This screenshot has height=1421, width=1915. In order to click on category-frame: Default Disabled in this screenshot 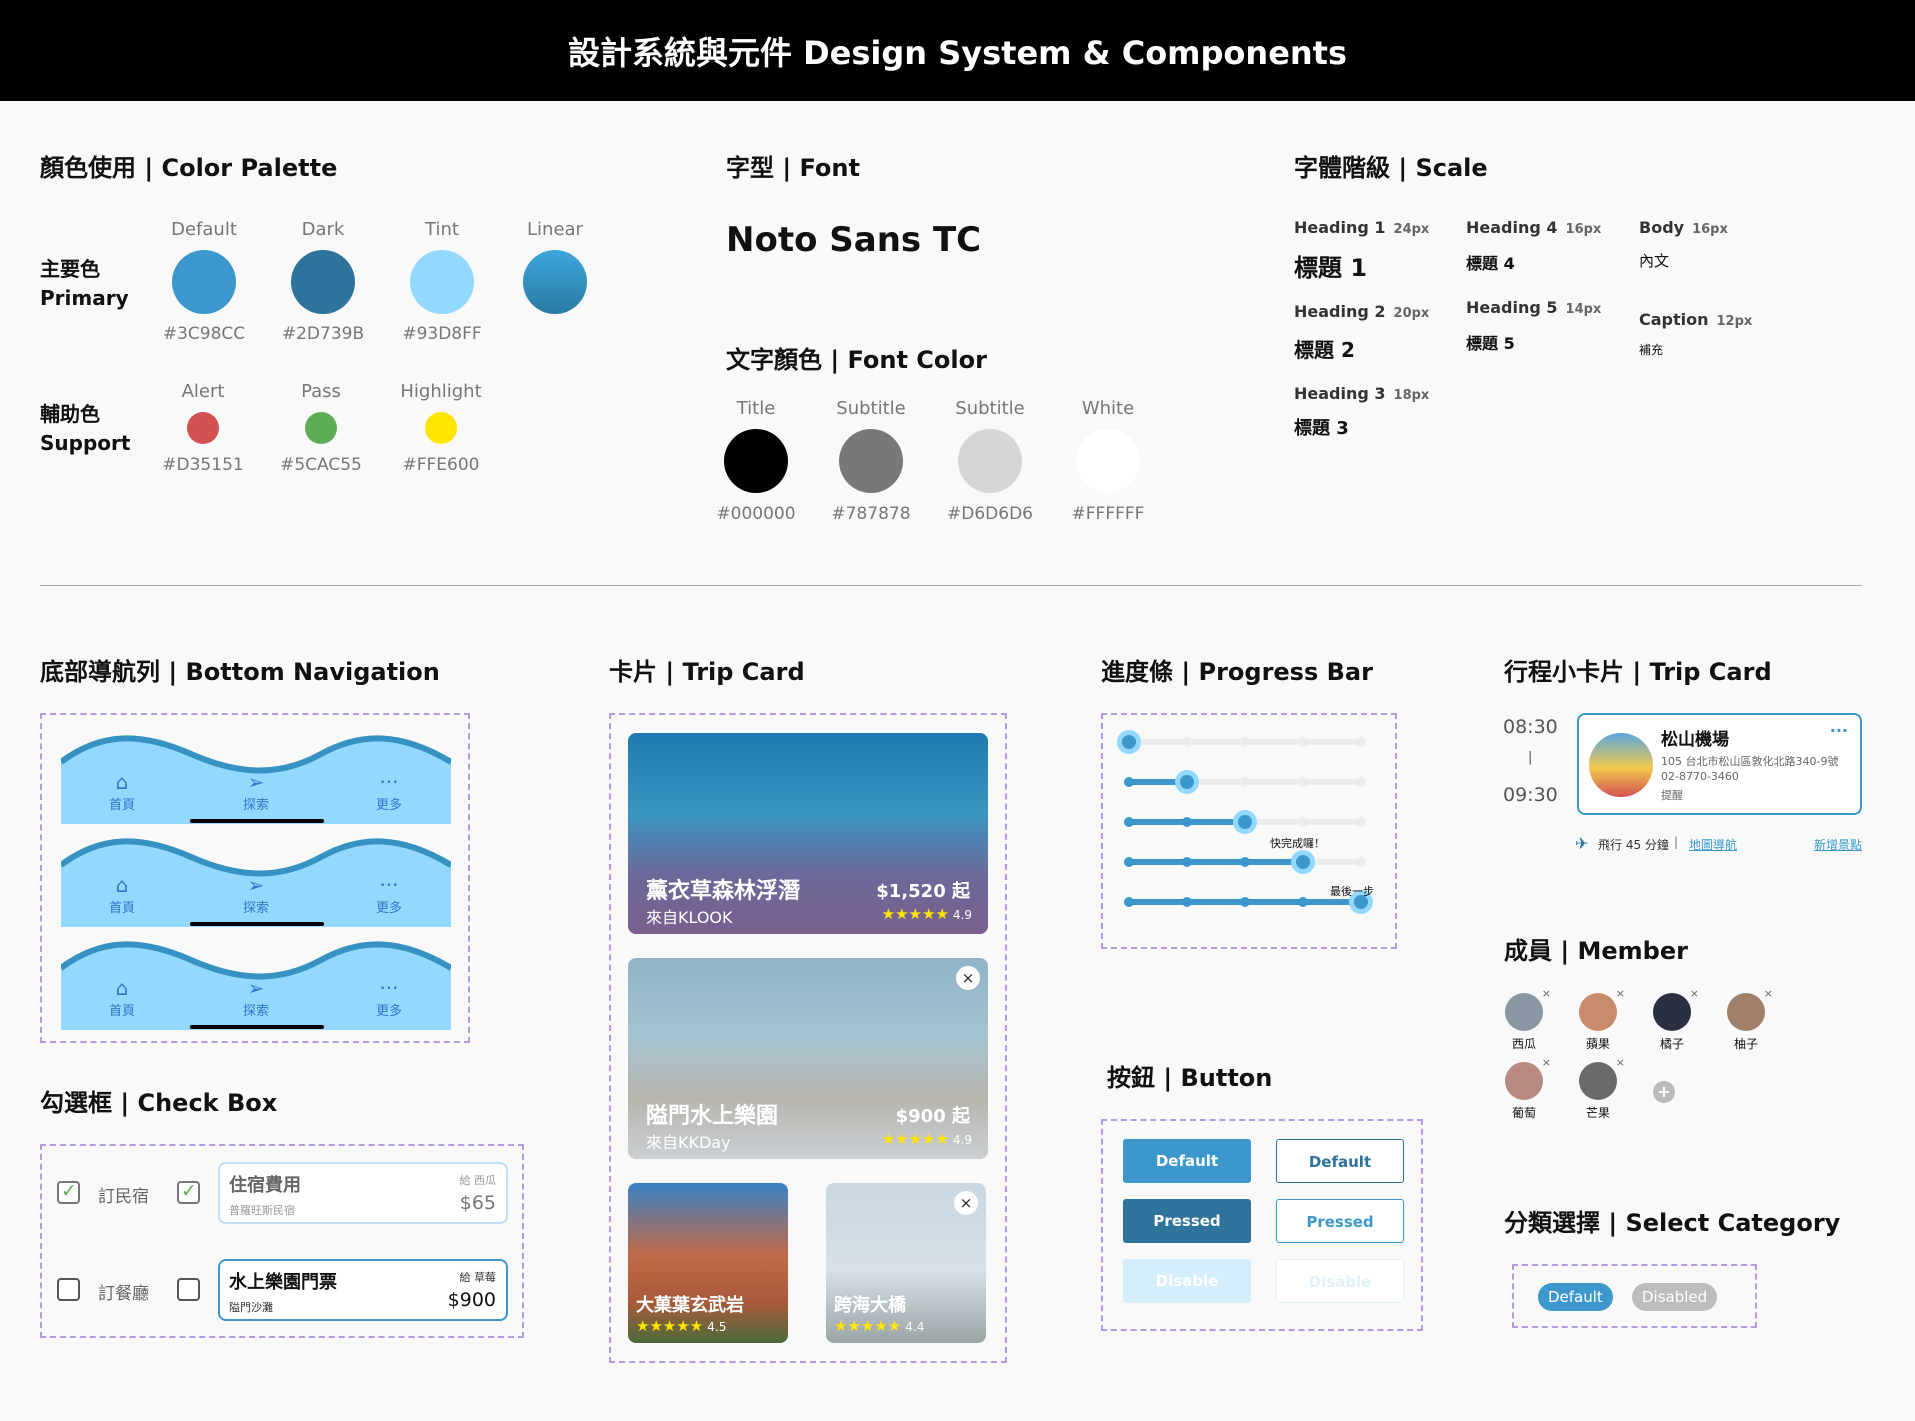, I will do `click(1634, 1296)`.